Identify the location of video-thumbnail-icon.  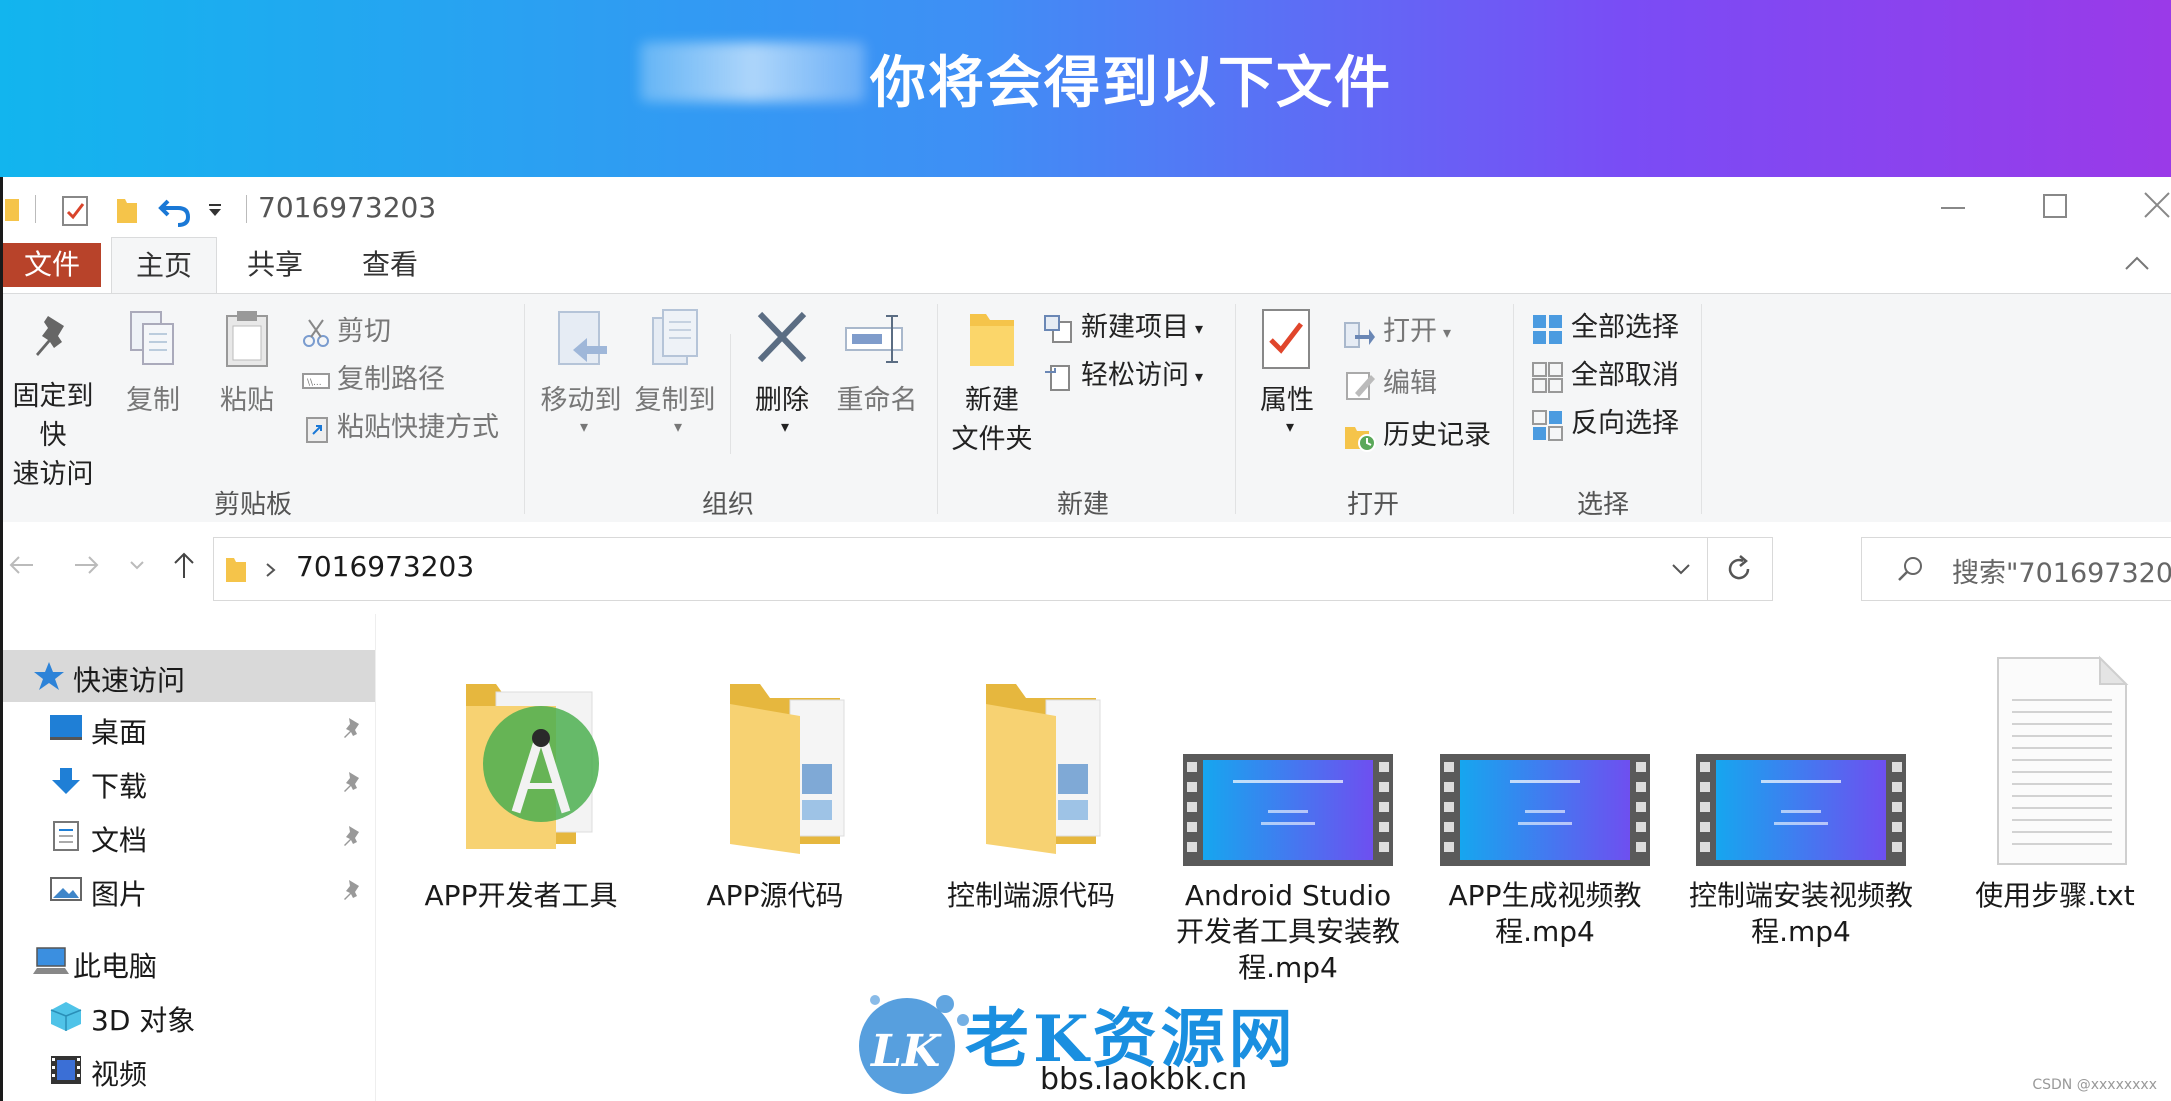
(1288, 759).